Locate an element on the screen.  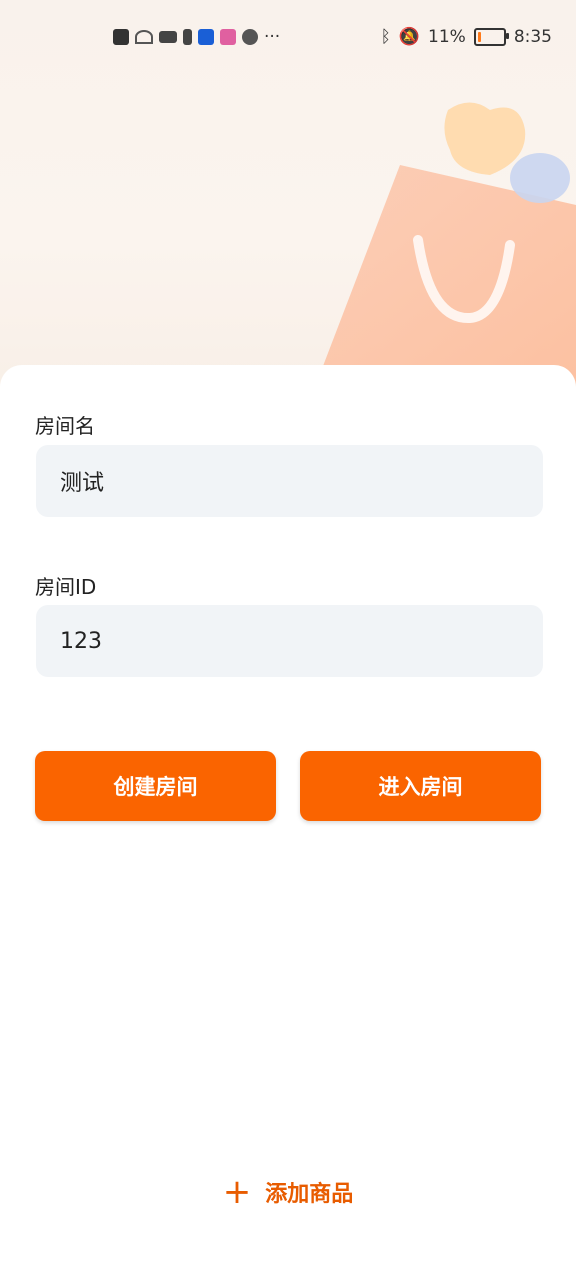
notification-icons: ··· is located at coordinates (196, 37).